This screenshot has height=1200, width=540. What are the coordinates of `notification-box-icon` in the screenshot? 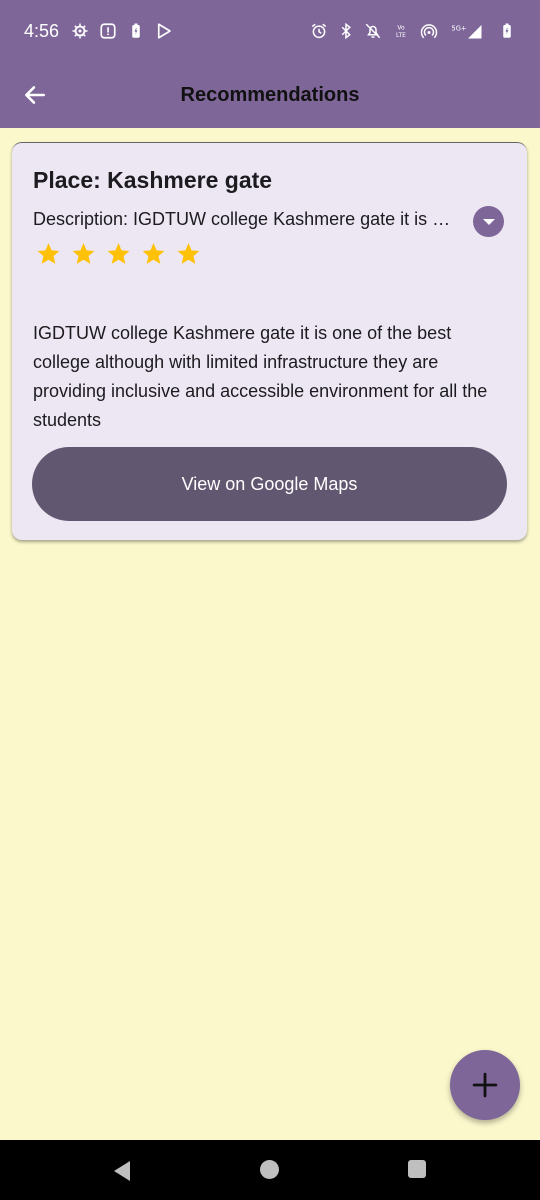 It's located at (108, 31).